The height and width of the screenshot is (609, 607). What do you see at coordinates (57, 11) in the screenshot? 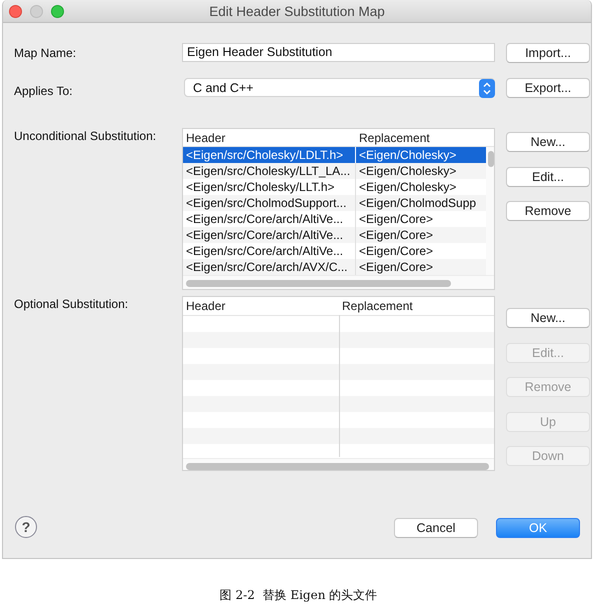
I see `zoom-icon` at bounding box center [57, 11].